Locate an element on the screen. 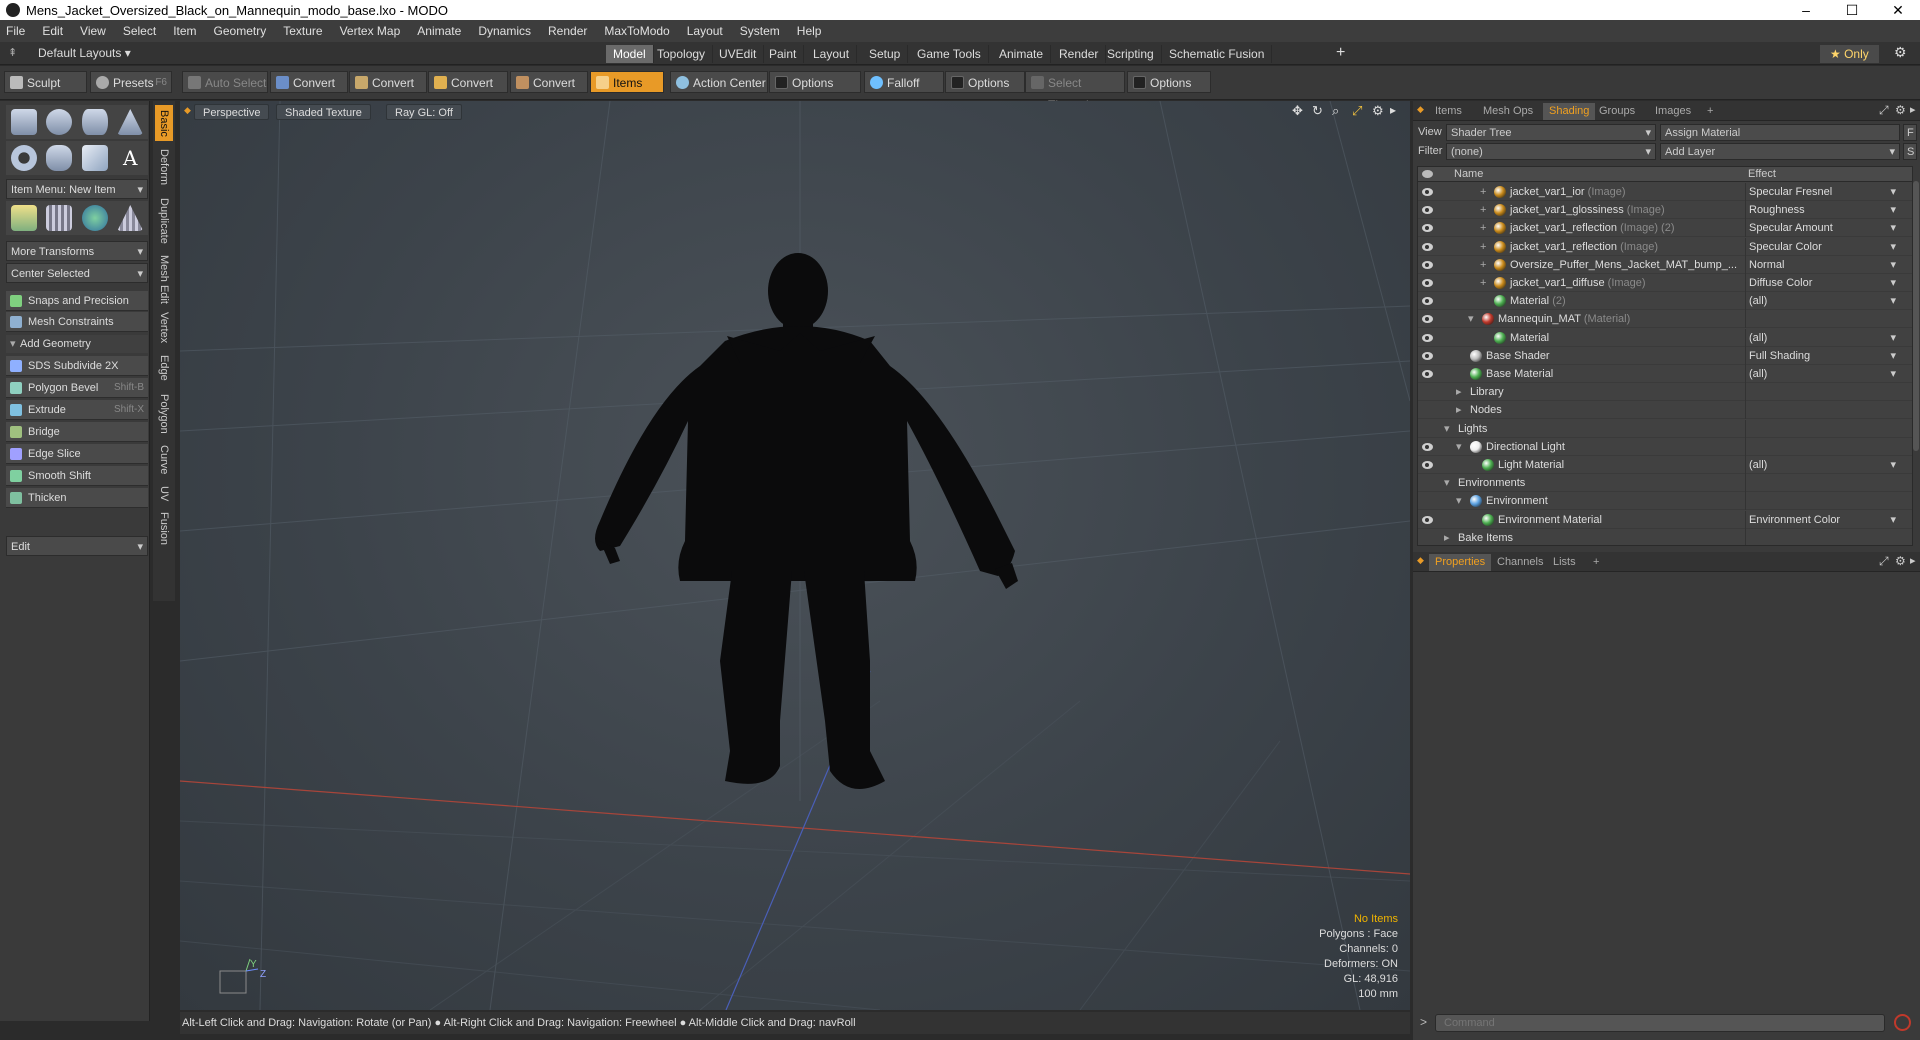 The height and width of the screenshot is (1040, 1920). properties-tab-properties: Properties is located at coordinates (1460, 562).